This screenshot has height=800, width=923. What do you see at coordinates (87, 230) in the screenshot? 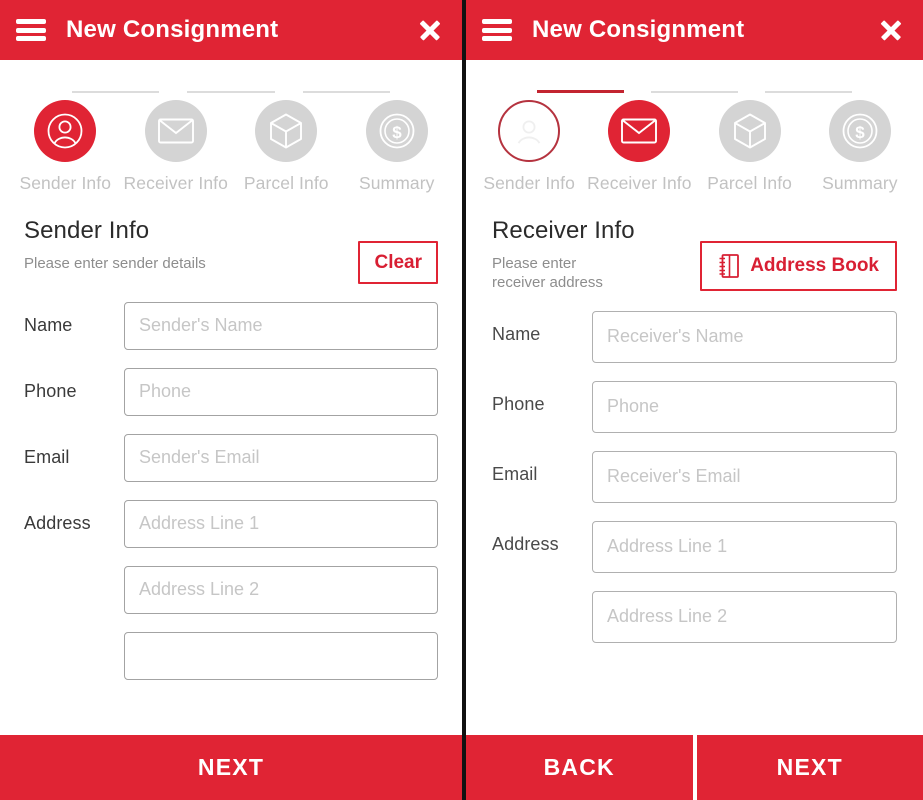
I see `section-title: Sender Info` at bounding box center [87, 230].